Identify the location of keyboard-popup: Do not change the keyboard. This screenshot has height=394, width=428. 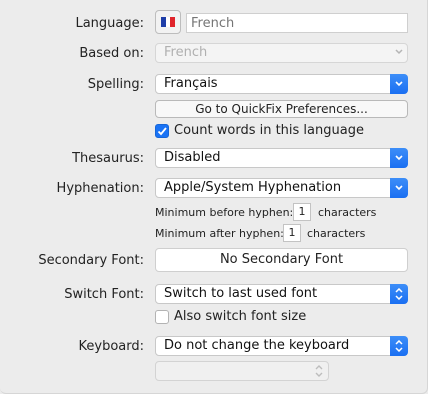
(281, 346).